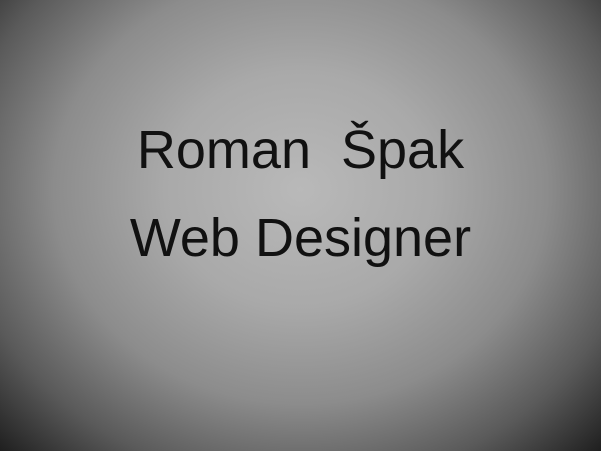 This screenshot has height=451, width=601. Describe the element at coordinates (300, 238) in the screenshot. I see `job-title: Web Designer` at that location.